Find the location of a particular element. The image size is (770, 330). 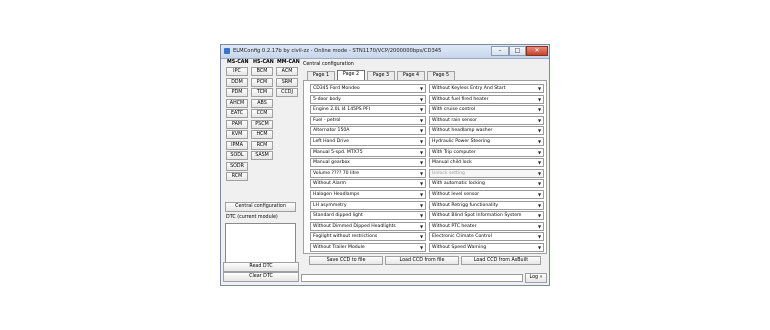

option-value: Manual child lock is located at coordinates (452, 163).